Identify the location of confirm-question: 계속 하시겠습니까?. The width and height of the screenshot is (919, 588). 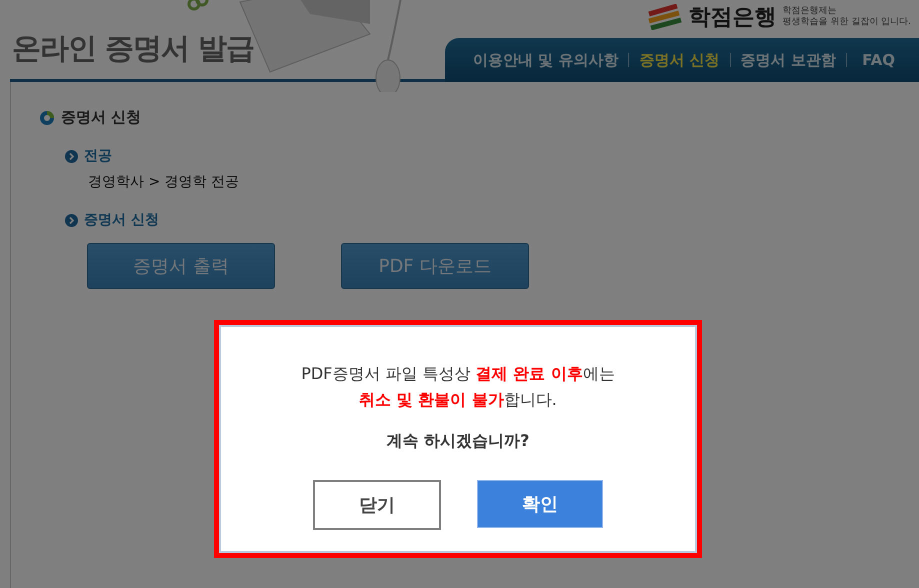
(458, 441).